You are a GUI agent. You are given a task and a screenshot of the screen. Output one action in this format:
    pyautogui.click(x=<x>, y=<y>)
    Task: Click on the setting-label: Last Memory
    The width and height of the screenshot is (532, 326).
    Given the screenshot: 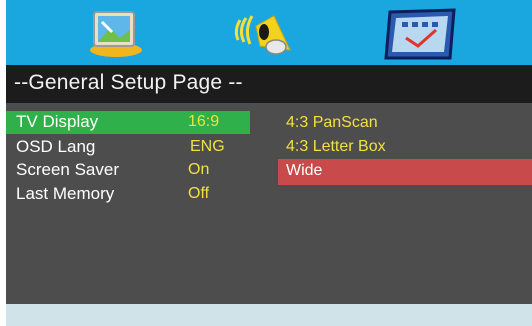 What is the action you would take?
    pyautogui.click(x=65, y=193)
    